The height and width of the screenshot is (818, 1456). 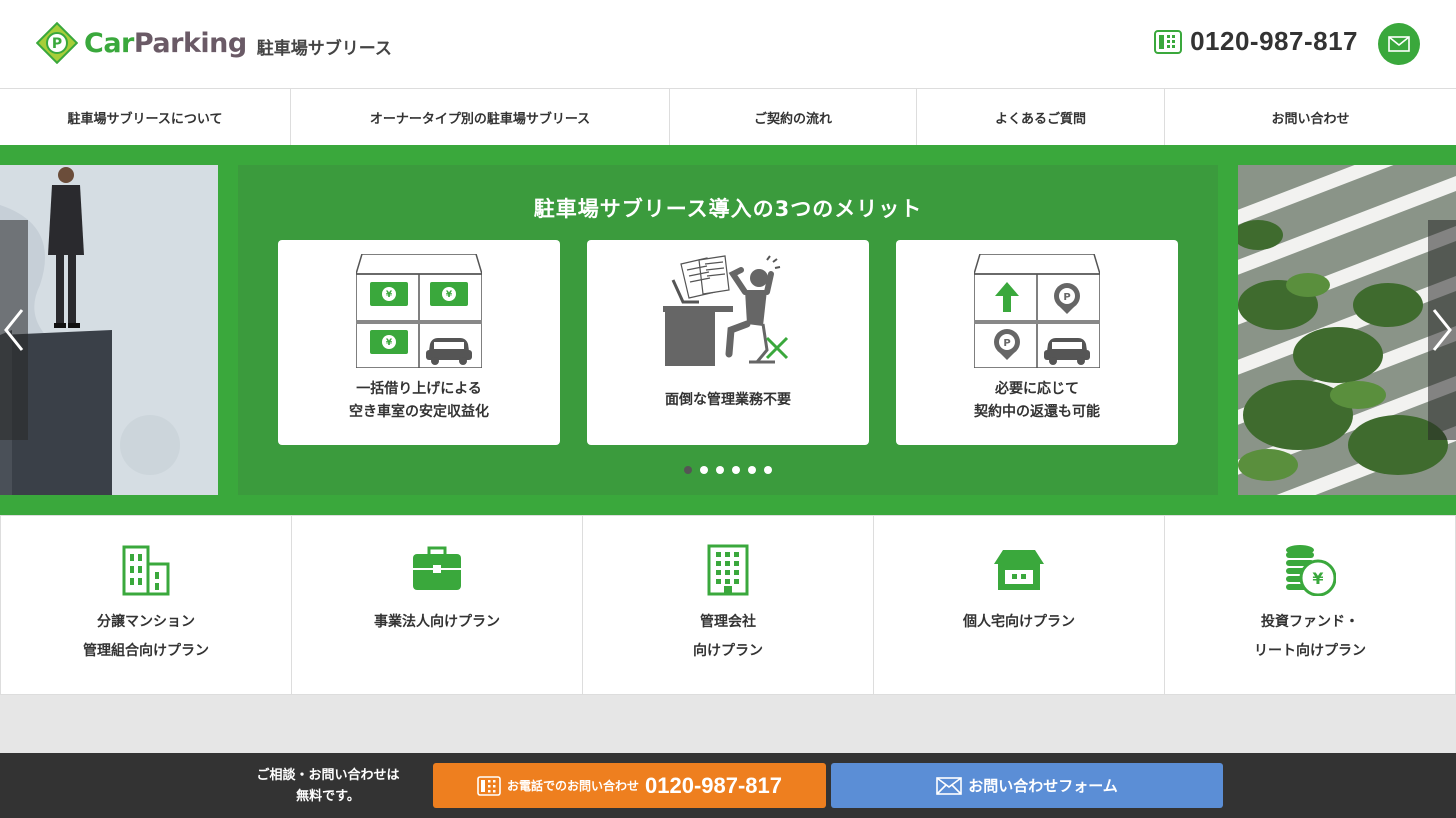 I want to click on logo-car-text: Car, so click(x=109, y=43).